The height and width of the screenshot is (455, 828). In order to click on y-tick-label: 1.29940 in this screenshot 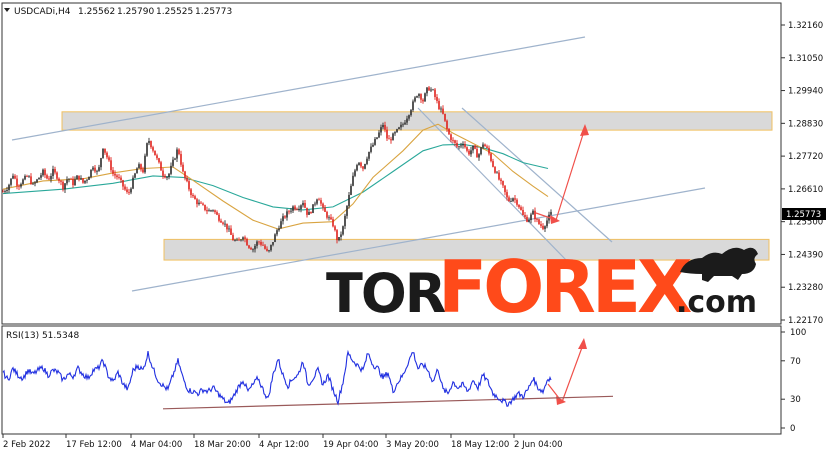, I will do `click(805, 92)`.